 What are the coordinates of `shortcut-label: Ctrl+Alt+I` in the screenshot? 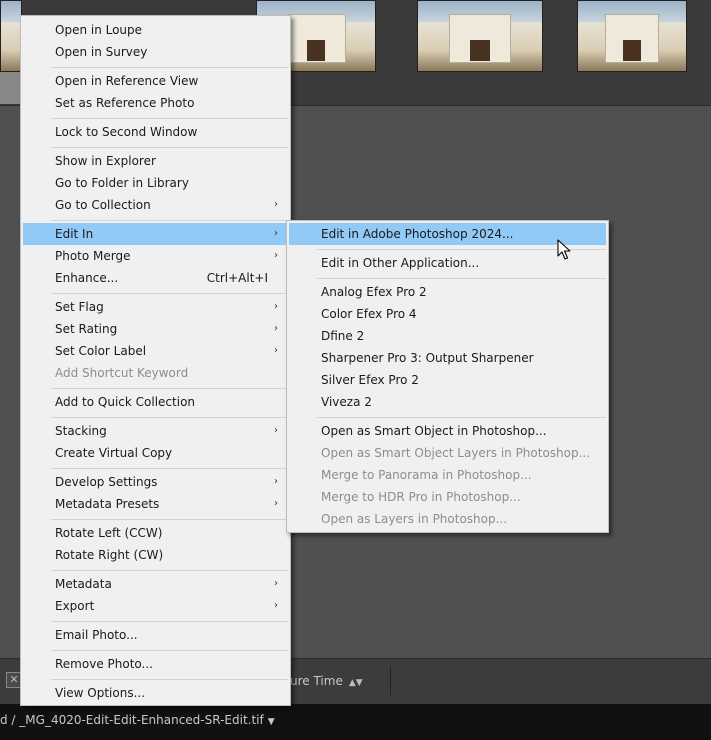 It's located at (237, 278).